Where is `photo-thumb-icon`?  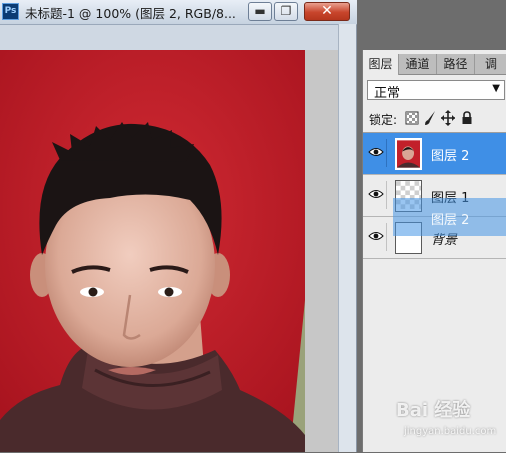
photo-thumb-icon is located at coordinates (408, 154).